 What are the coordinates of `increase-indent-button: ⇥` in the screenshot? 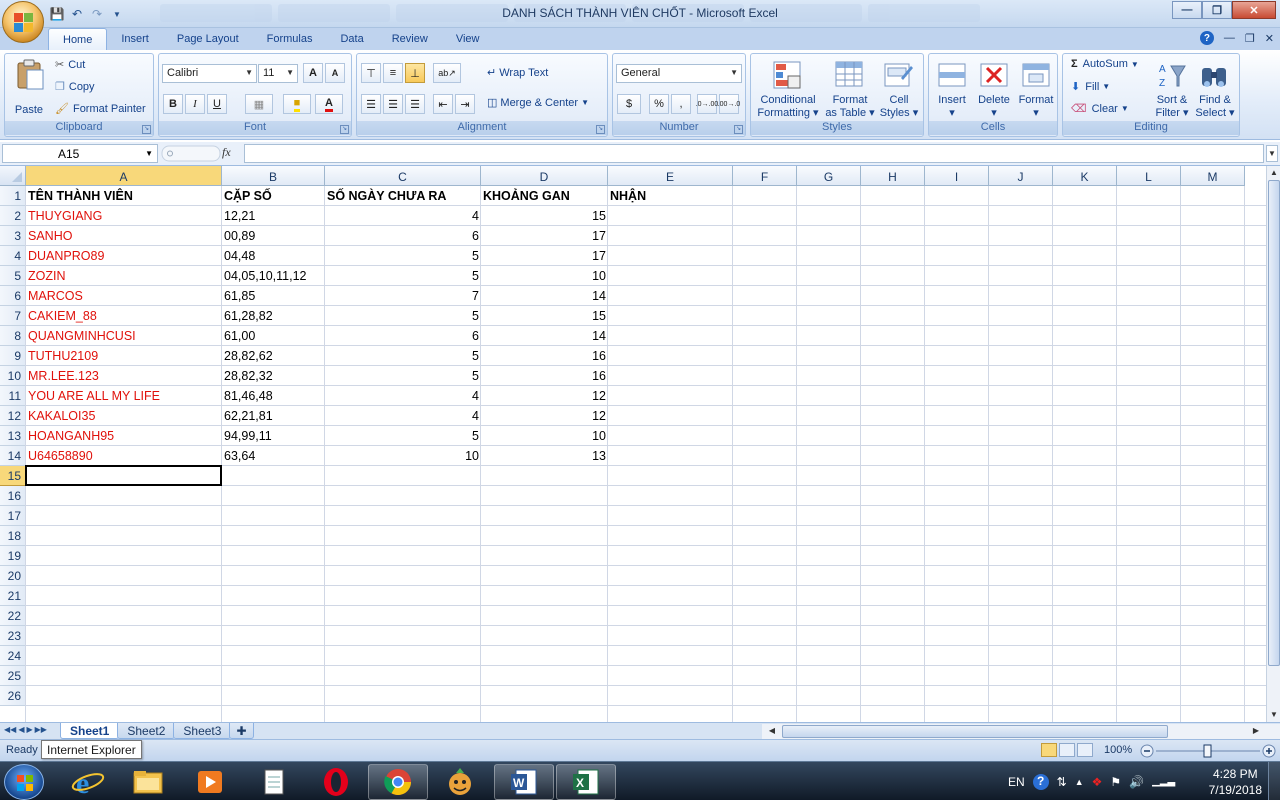 It's located at (465, 104).